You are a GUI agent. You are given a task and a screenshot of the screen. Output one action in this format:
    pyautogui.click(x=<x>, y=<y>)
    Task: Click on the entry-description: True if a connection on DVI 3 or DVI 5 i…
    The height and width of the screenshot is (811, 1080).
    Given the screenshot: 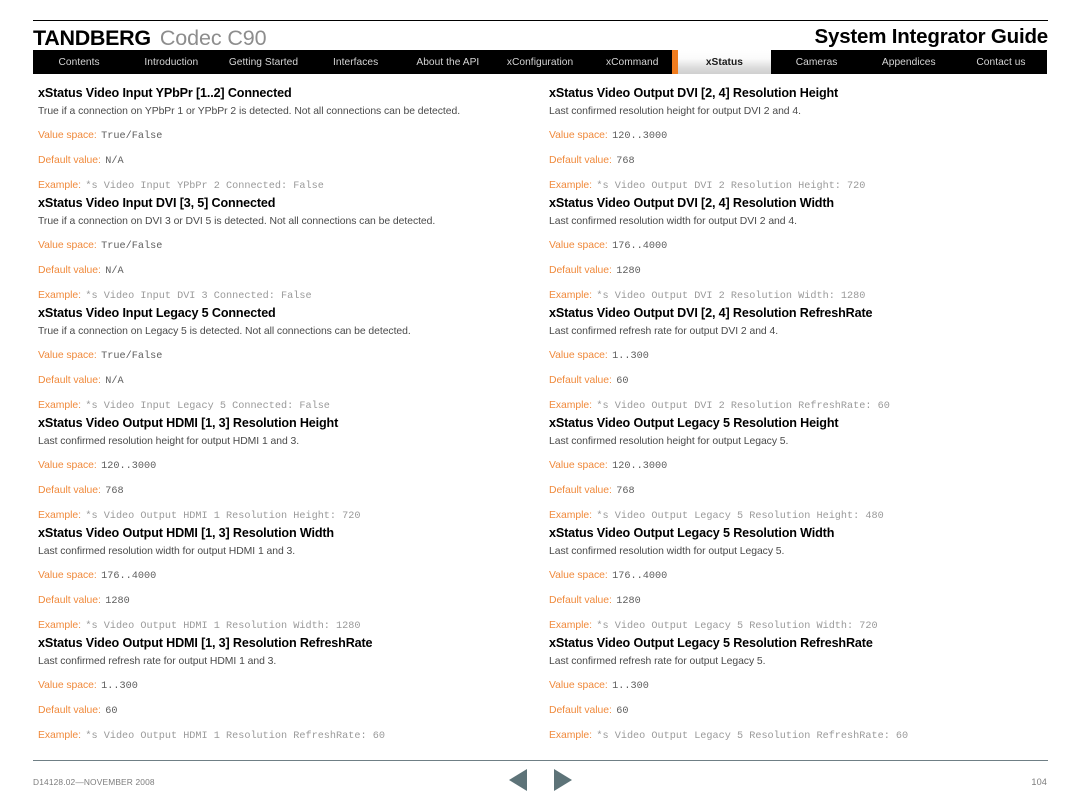 What is the action you would take?
    pyautogui.click(x=237, y=221)
    